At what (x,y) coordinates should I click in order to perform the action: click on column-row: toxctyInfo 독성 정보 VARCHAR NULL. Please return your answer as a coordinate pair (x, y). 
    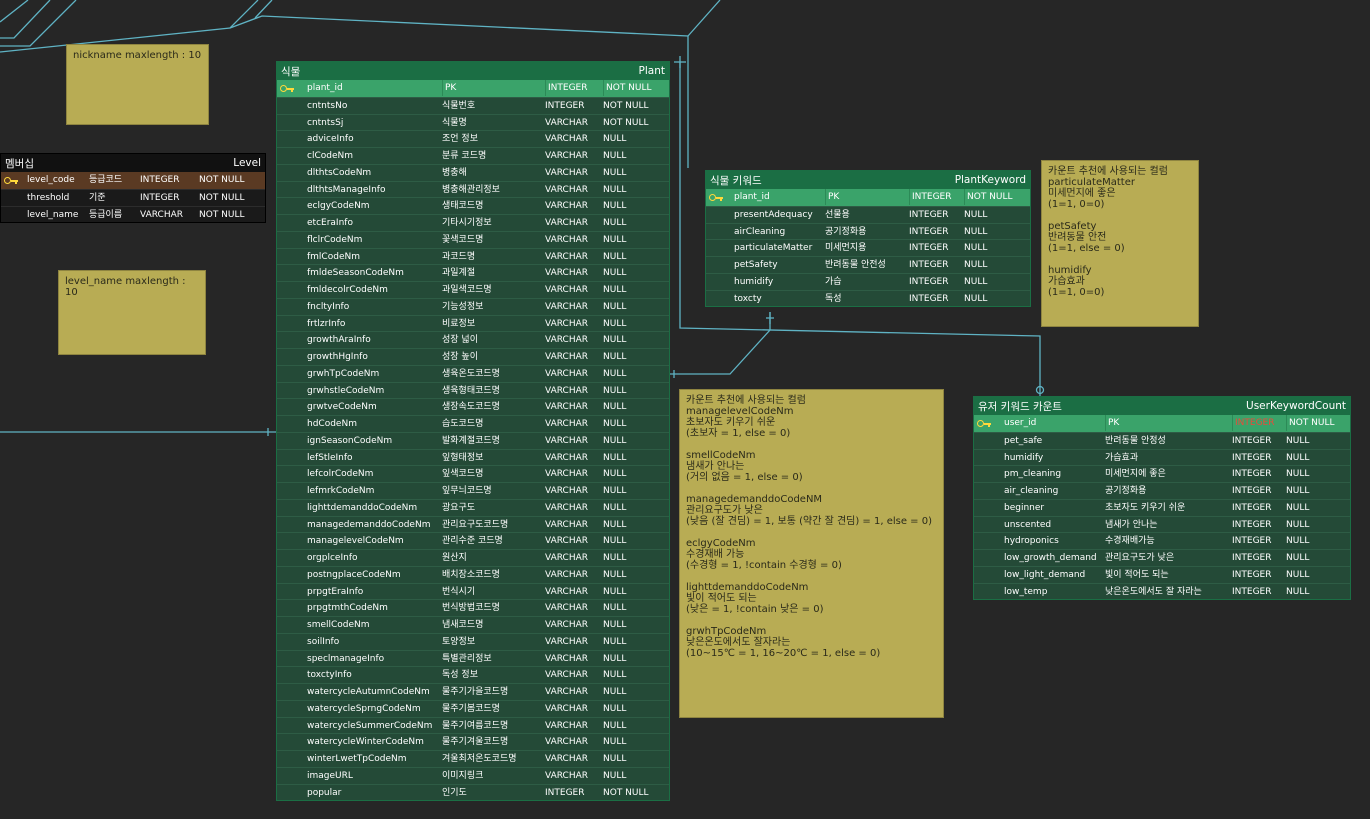
    Looking at the image, I should click on (473, 674).